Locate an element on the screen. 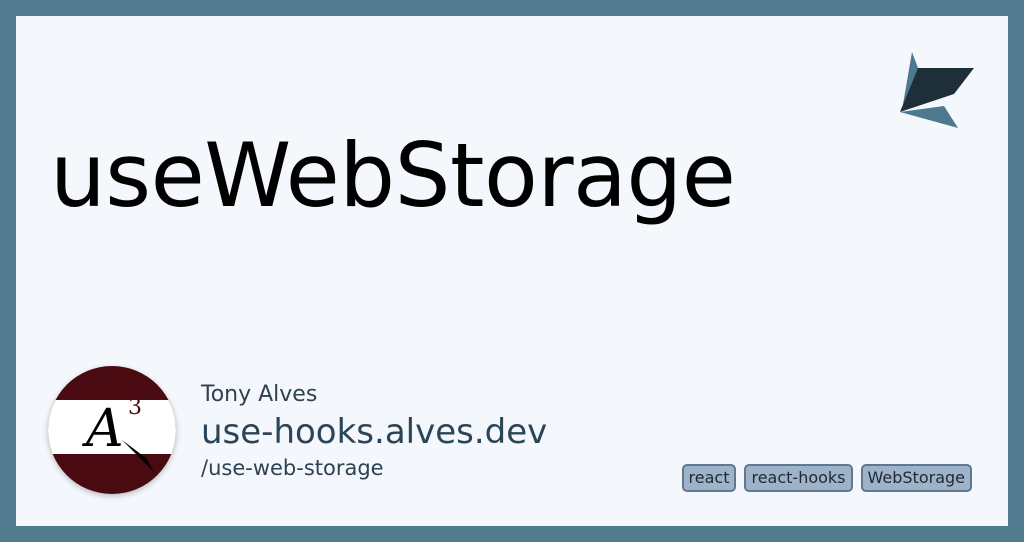  paper-plane-logo-icon is located at coordinates (935, 90).